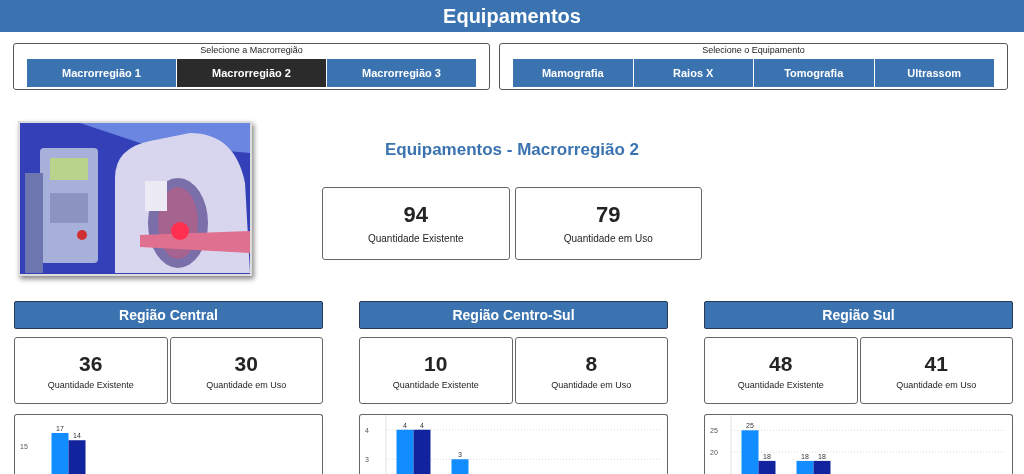 The width and height of the screenshot is (1024, 474). Describe the element at coordinates (512, 150) in the screenshot. I see `section-title: Equipamentos - Macrorregião 2` at that location.